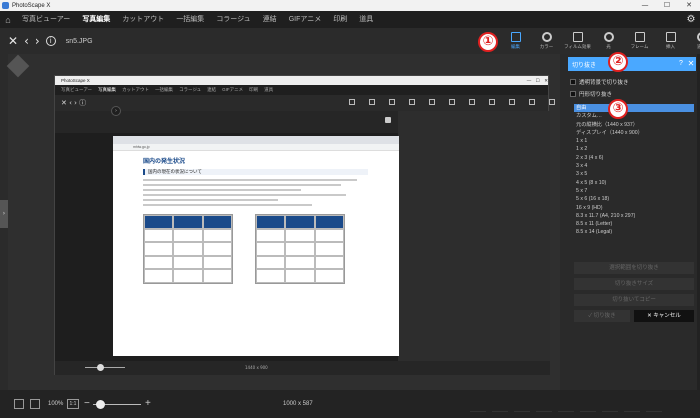  What do you see at coordinates (522, 403) in the screenshot?
I see `revert-icon` at bounding box center [522, 403].